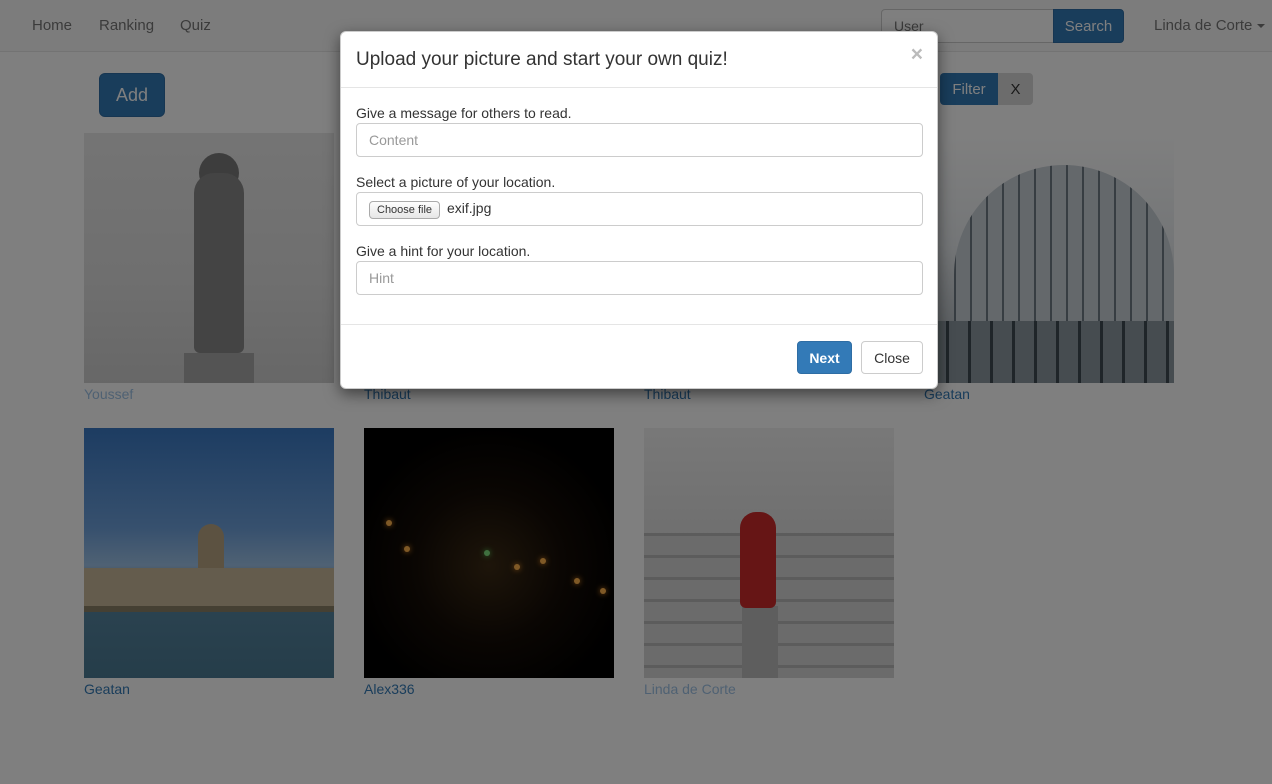 This screenshot has height=784, width=1272. Describe the element at coordinates (639, 278) in the screenshot. I see `hint-input` at that location.